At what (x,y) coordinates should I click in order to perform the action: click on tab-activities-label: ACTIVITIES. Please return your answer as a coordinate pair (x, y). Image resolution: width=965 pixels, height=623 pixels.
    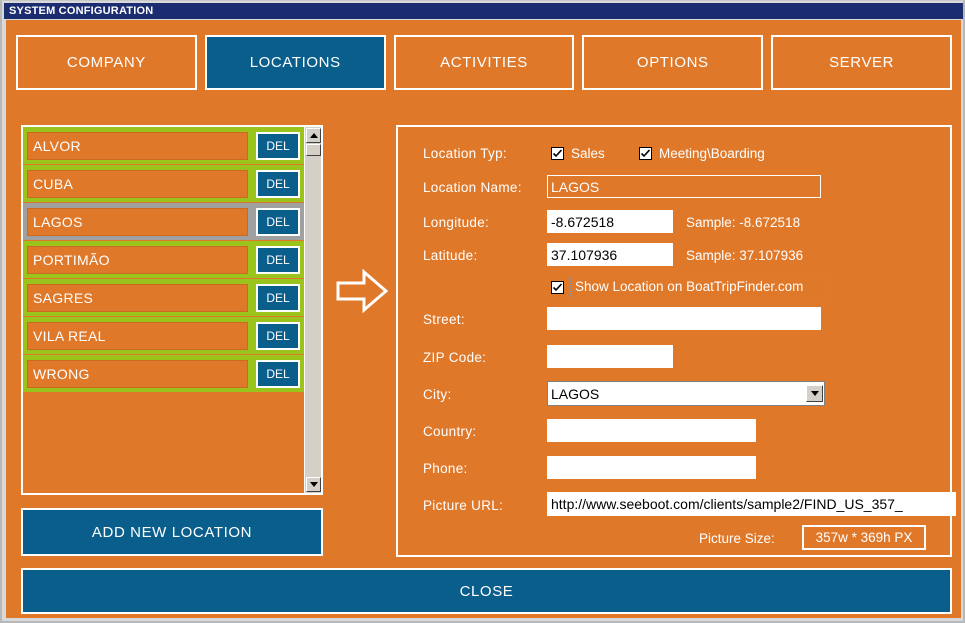
    Looking at the image, I should click on (484, 62).